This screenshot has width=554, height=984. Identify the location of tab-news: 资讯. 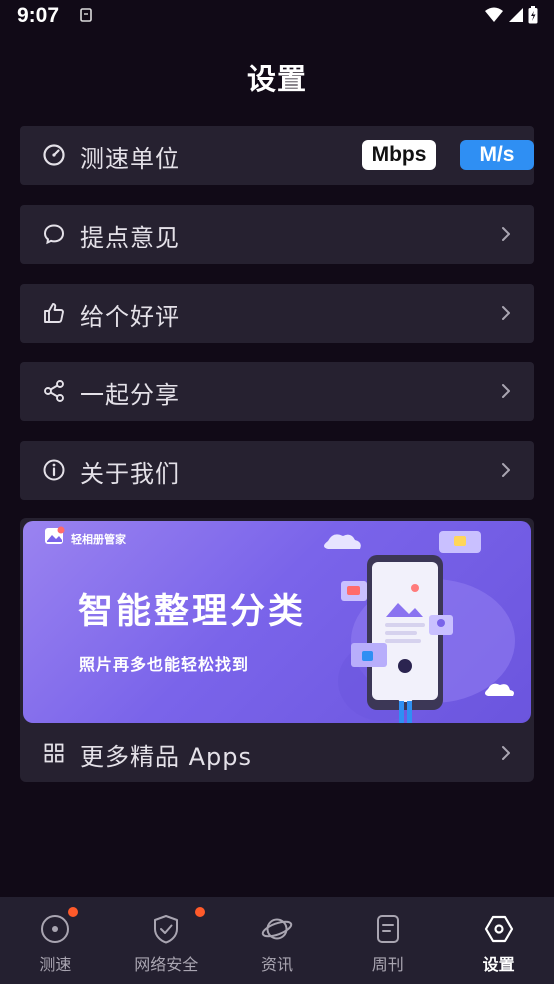
(277, 940).